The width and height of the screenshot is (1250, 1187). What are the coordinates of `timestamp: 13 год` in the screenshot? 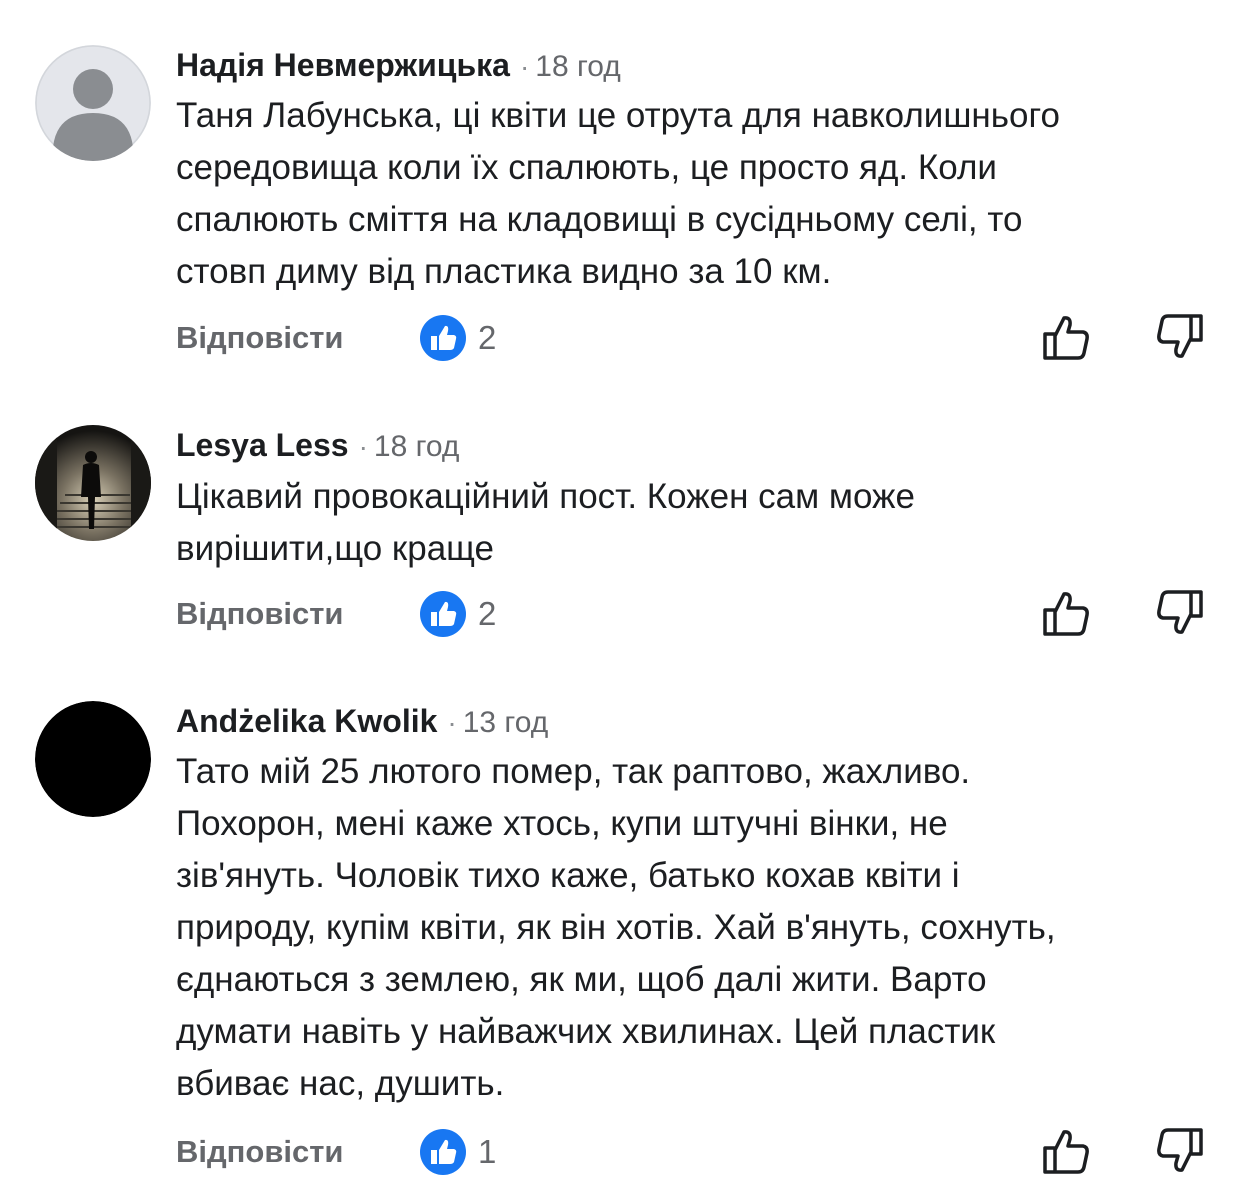 It's located at (506, 722).